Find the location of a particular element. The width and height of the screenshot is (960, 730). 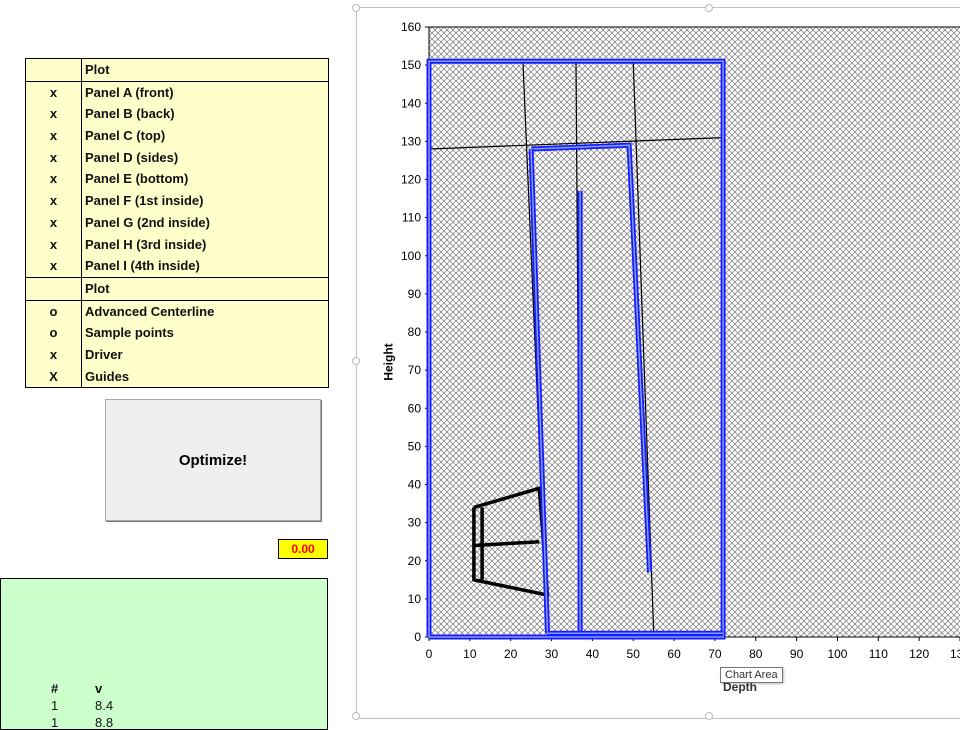

results-panel: # v 1 8.4 1 8.8 is located at coordinates (164, 654).